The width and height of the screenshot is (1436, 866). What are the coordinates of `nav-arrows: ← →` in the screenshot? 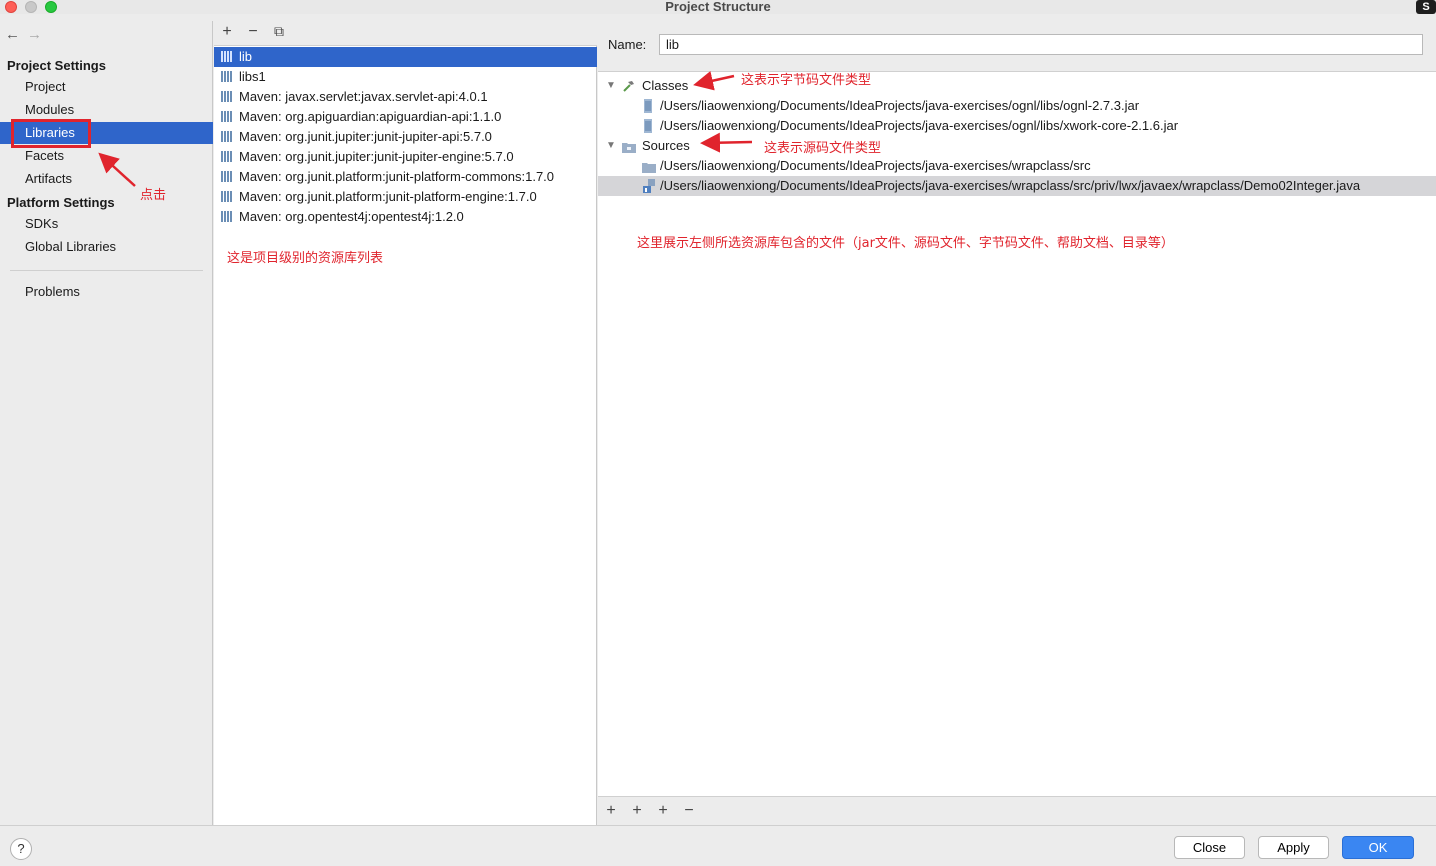 It's located at (27, 34).